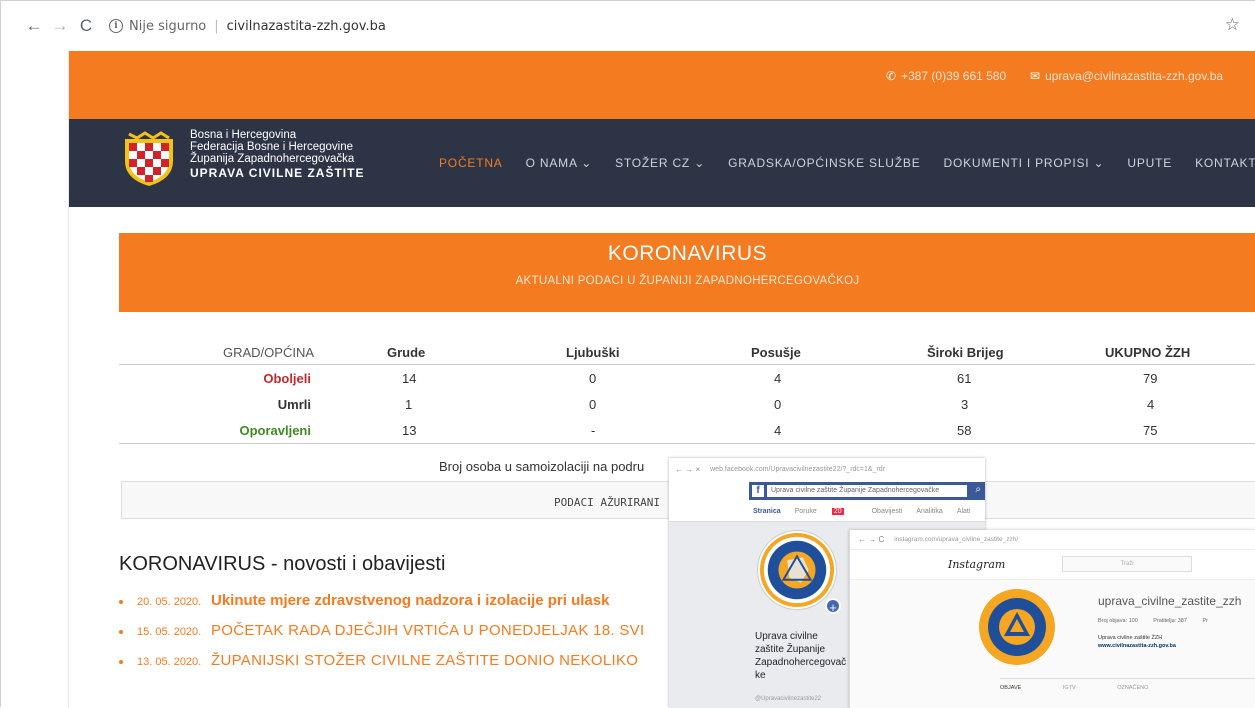 The width and height of the screenshot is (1255, 708). Describe the element at coordinates (871, 539) in the screenshot. I see `nav-arrows-icon: ← → C` at that location.